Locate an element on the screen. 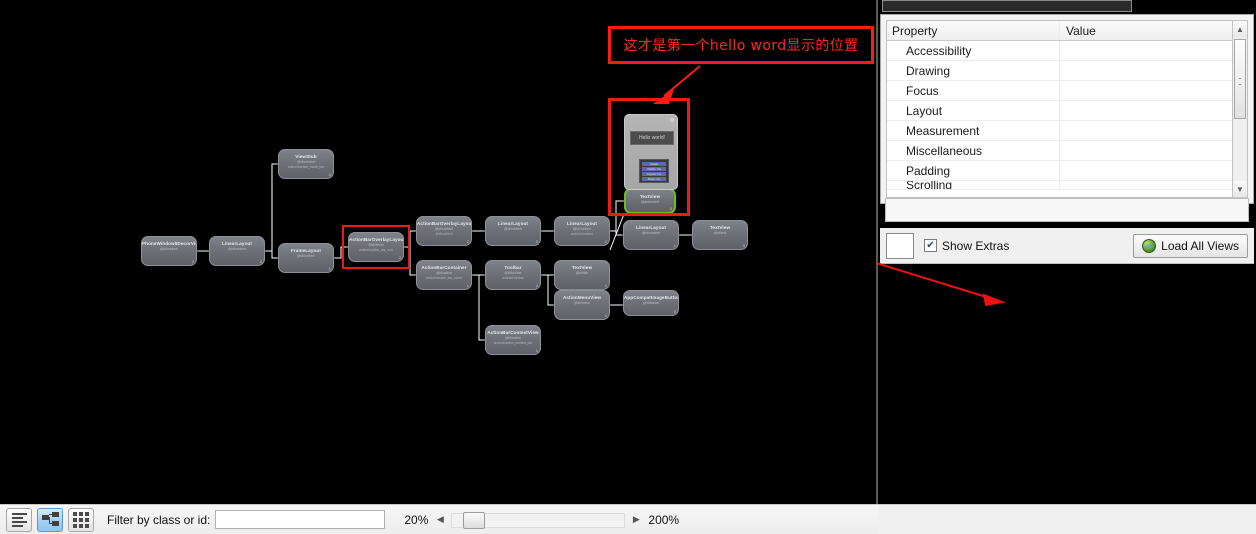  zoom-slider-right-arrow-icon: ▶ is located at coordinates (636, 520).